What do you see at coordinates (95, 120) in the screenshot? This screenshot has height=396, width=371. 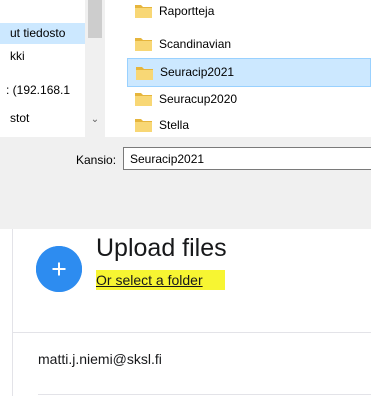 I see `chevron-down-icon: ⌄` at bounding box center [95, 120].